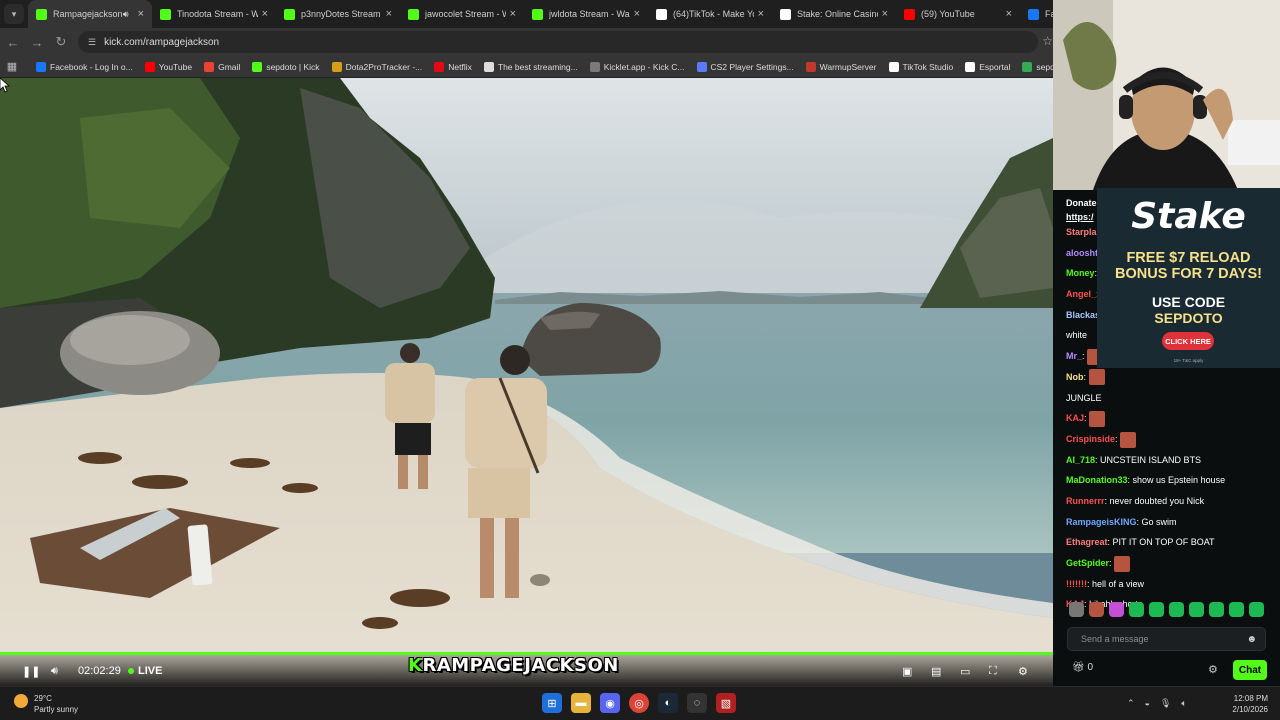 This screenshot has height=720, width=1280. What do you see at coordinates (92, 42) in the screenshot?
I see `site-info-icon: ☰` at bounding box center [92, 42].